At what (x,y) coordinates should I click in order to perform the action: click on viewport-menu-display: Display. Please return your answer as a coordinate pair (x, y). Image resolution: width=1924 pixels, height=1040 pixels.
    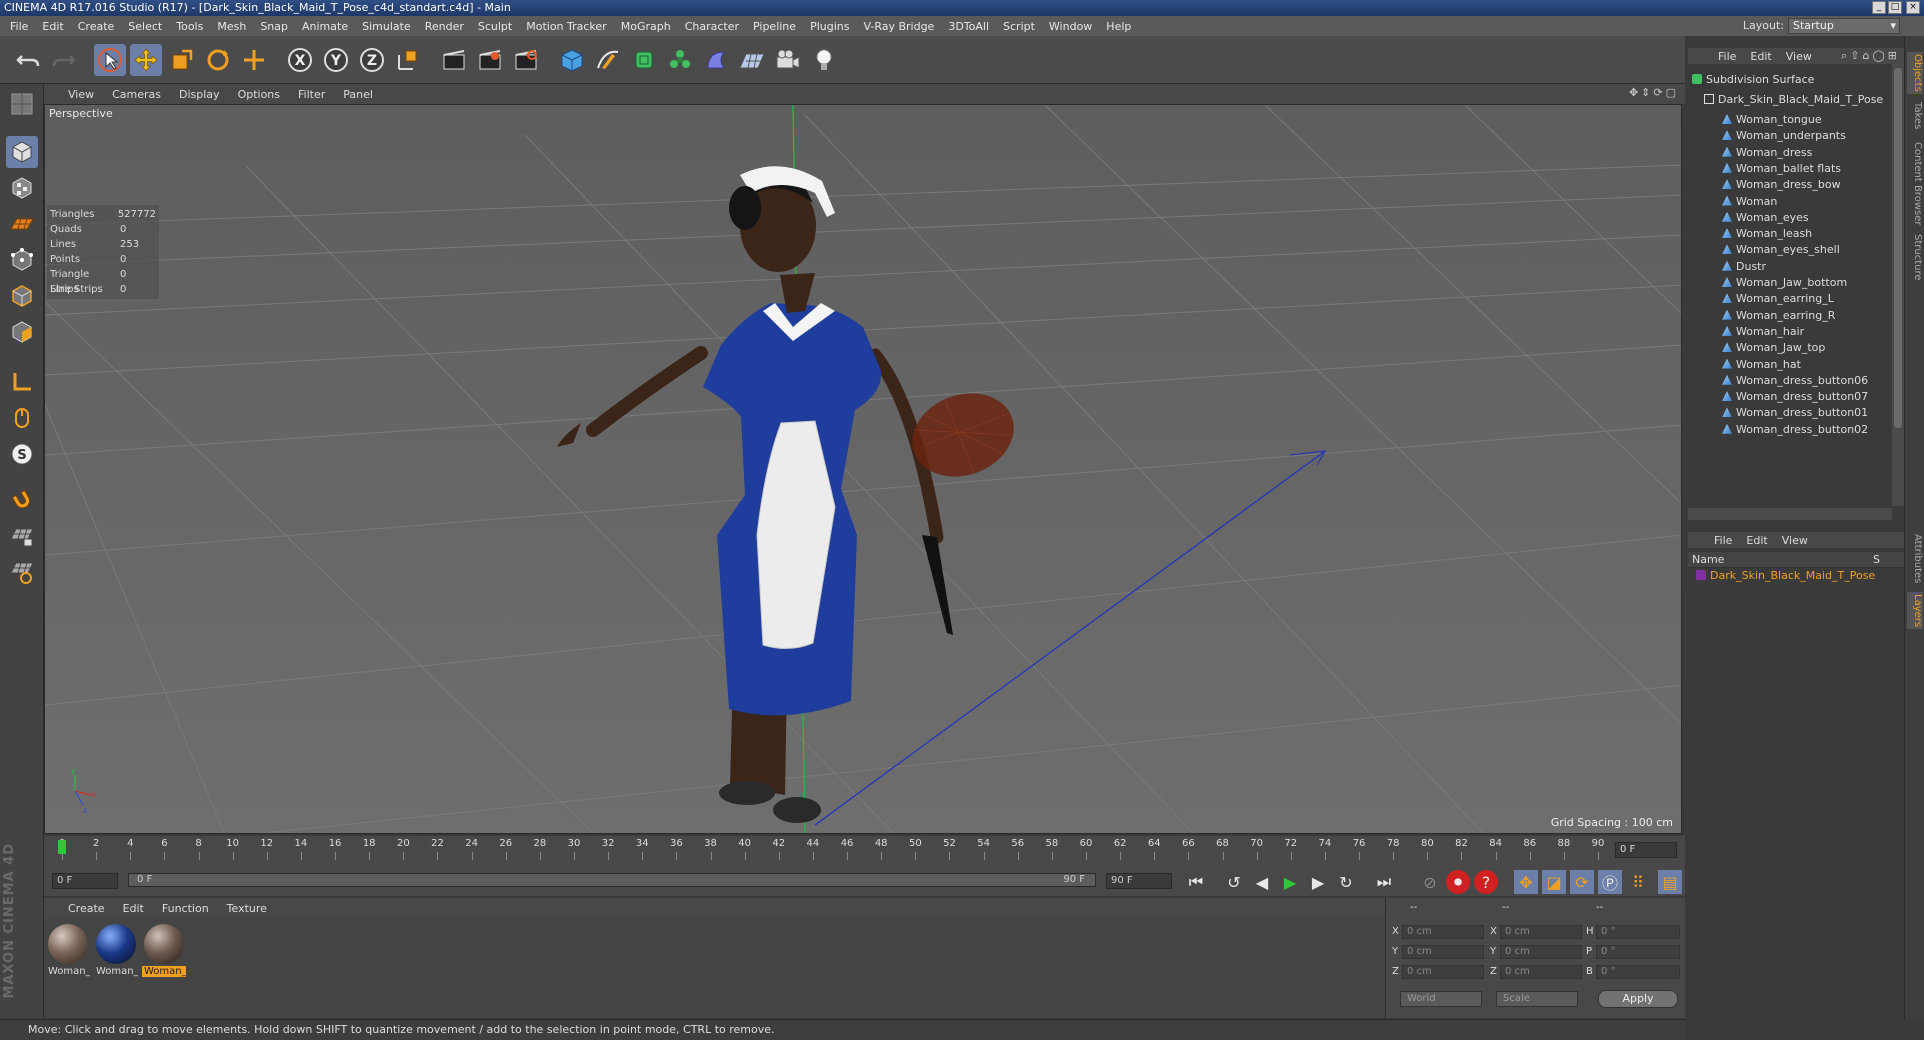
    Looking at the image, I should click on (199, 94).